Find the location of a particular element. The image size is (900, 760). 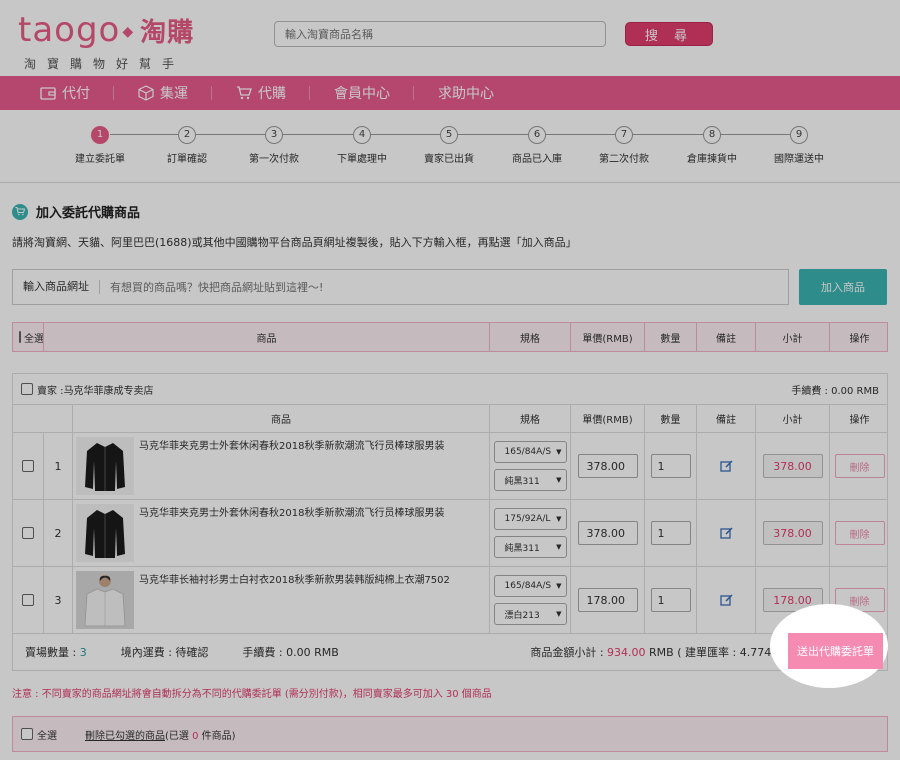

header-note: 備註 is located at coordinates (725, 337).